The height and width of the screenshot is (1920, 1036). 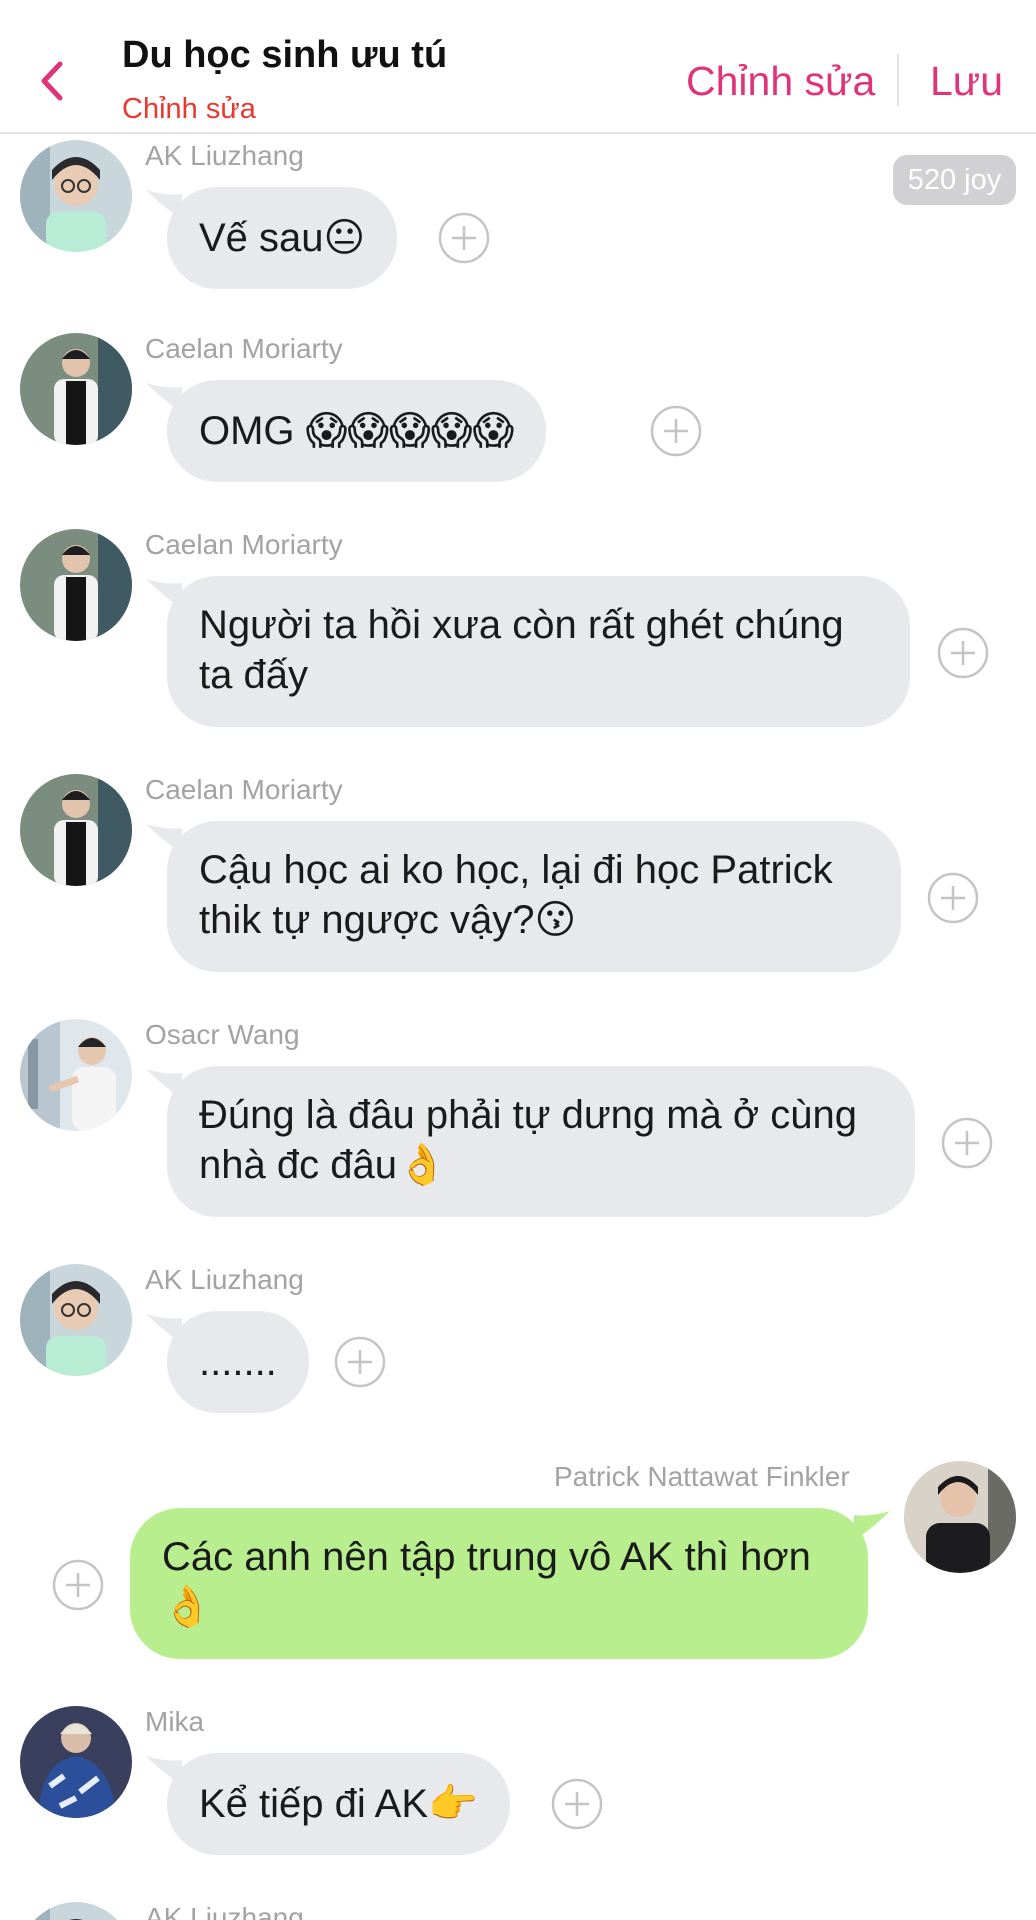 I want to click on message-text: Các anh nên tập trung vô AK thì hơn👌, so click(x=486, y=1582).